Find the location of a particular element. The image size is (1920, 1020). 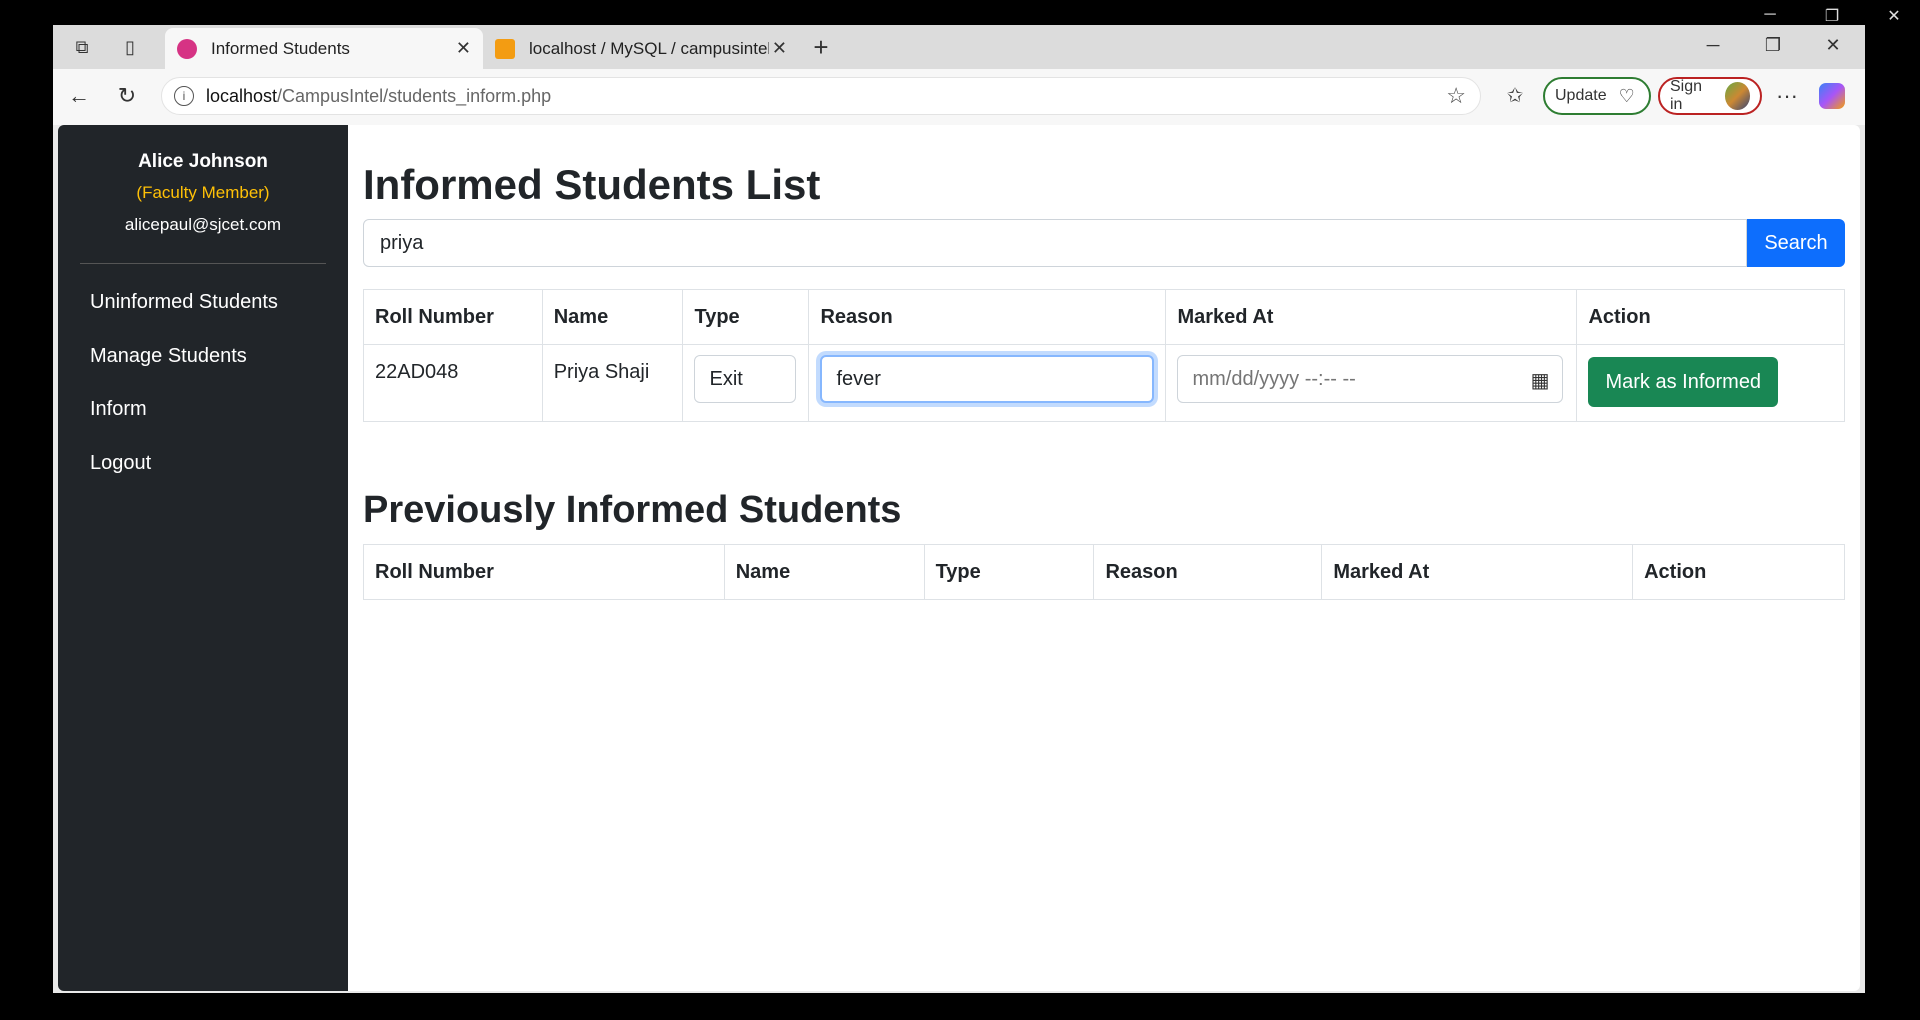

reason-cell is located at coordinates (987, 383).